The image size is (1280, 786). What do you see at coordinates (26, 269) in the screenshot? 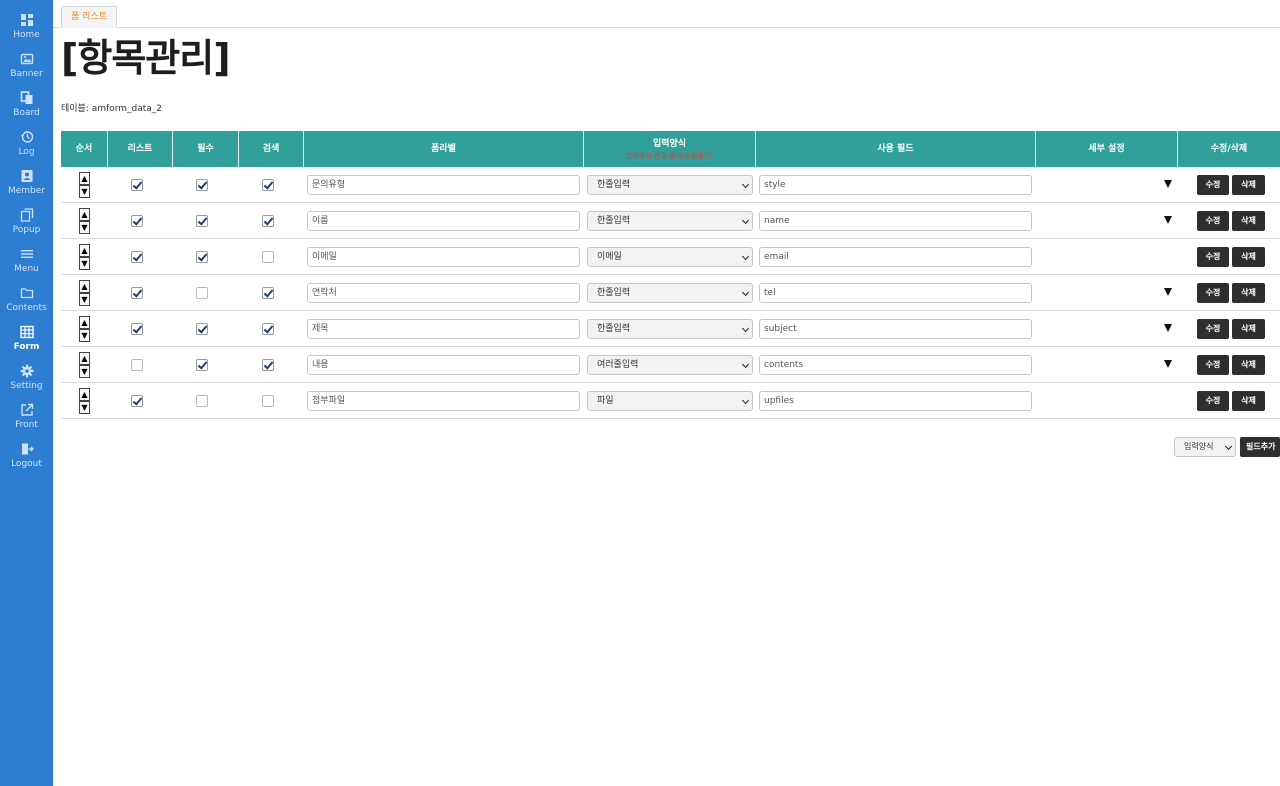
I see `sidebar-item-label: Menu` at bounding box center [26, 269].